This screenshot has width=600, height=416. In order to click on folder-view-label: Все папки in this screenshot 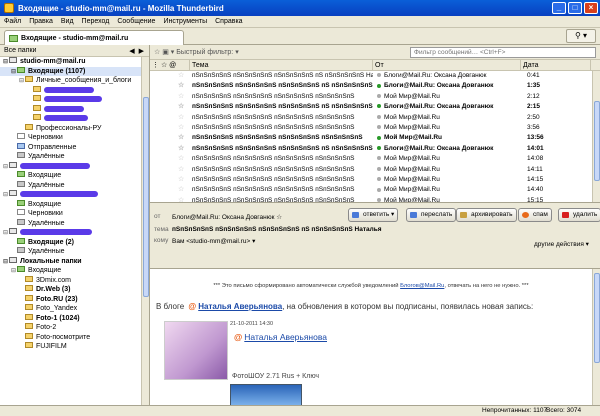, I will do `click(20, 50)`.